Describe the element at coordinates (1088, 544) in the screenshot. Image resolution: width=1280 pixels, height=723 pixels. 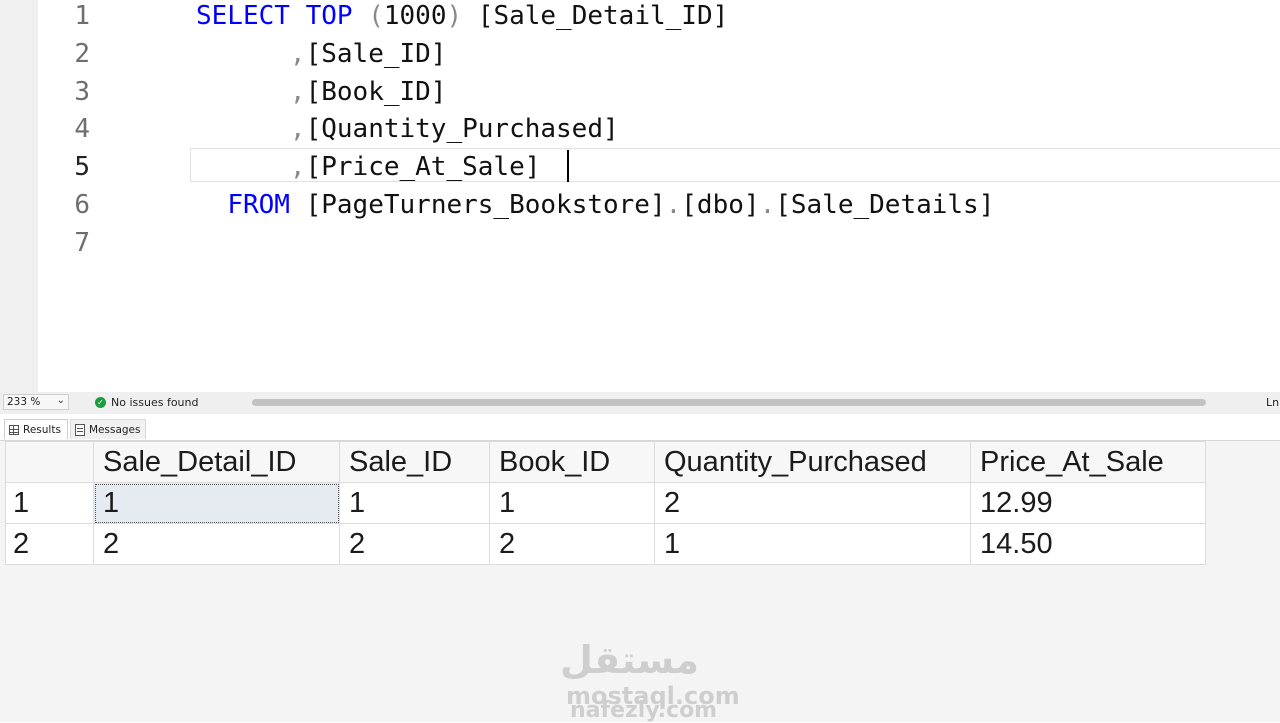
I see `table-cell: 14.50` at that location.